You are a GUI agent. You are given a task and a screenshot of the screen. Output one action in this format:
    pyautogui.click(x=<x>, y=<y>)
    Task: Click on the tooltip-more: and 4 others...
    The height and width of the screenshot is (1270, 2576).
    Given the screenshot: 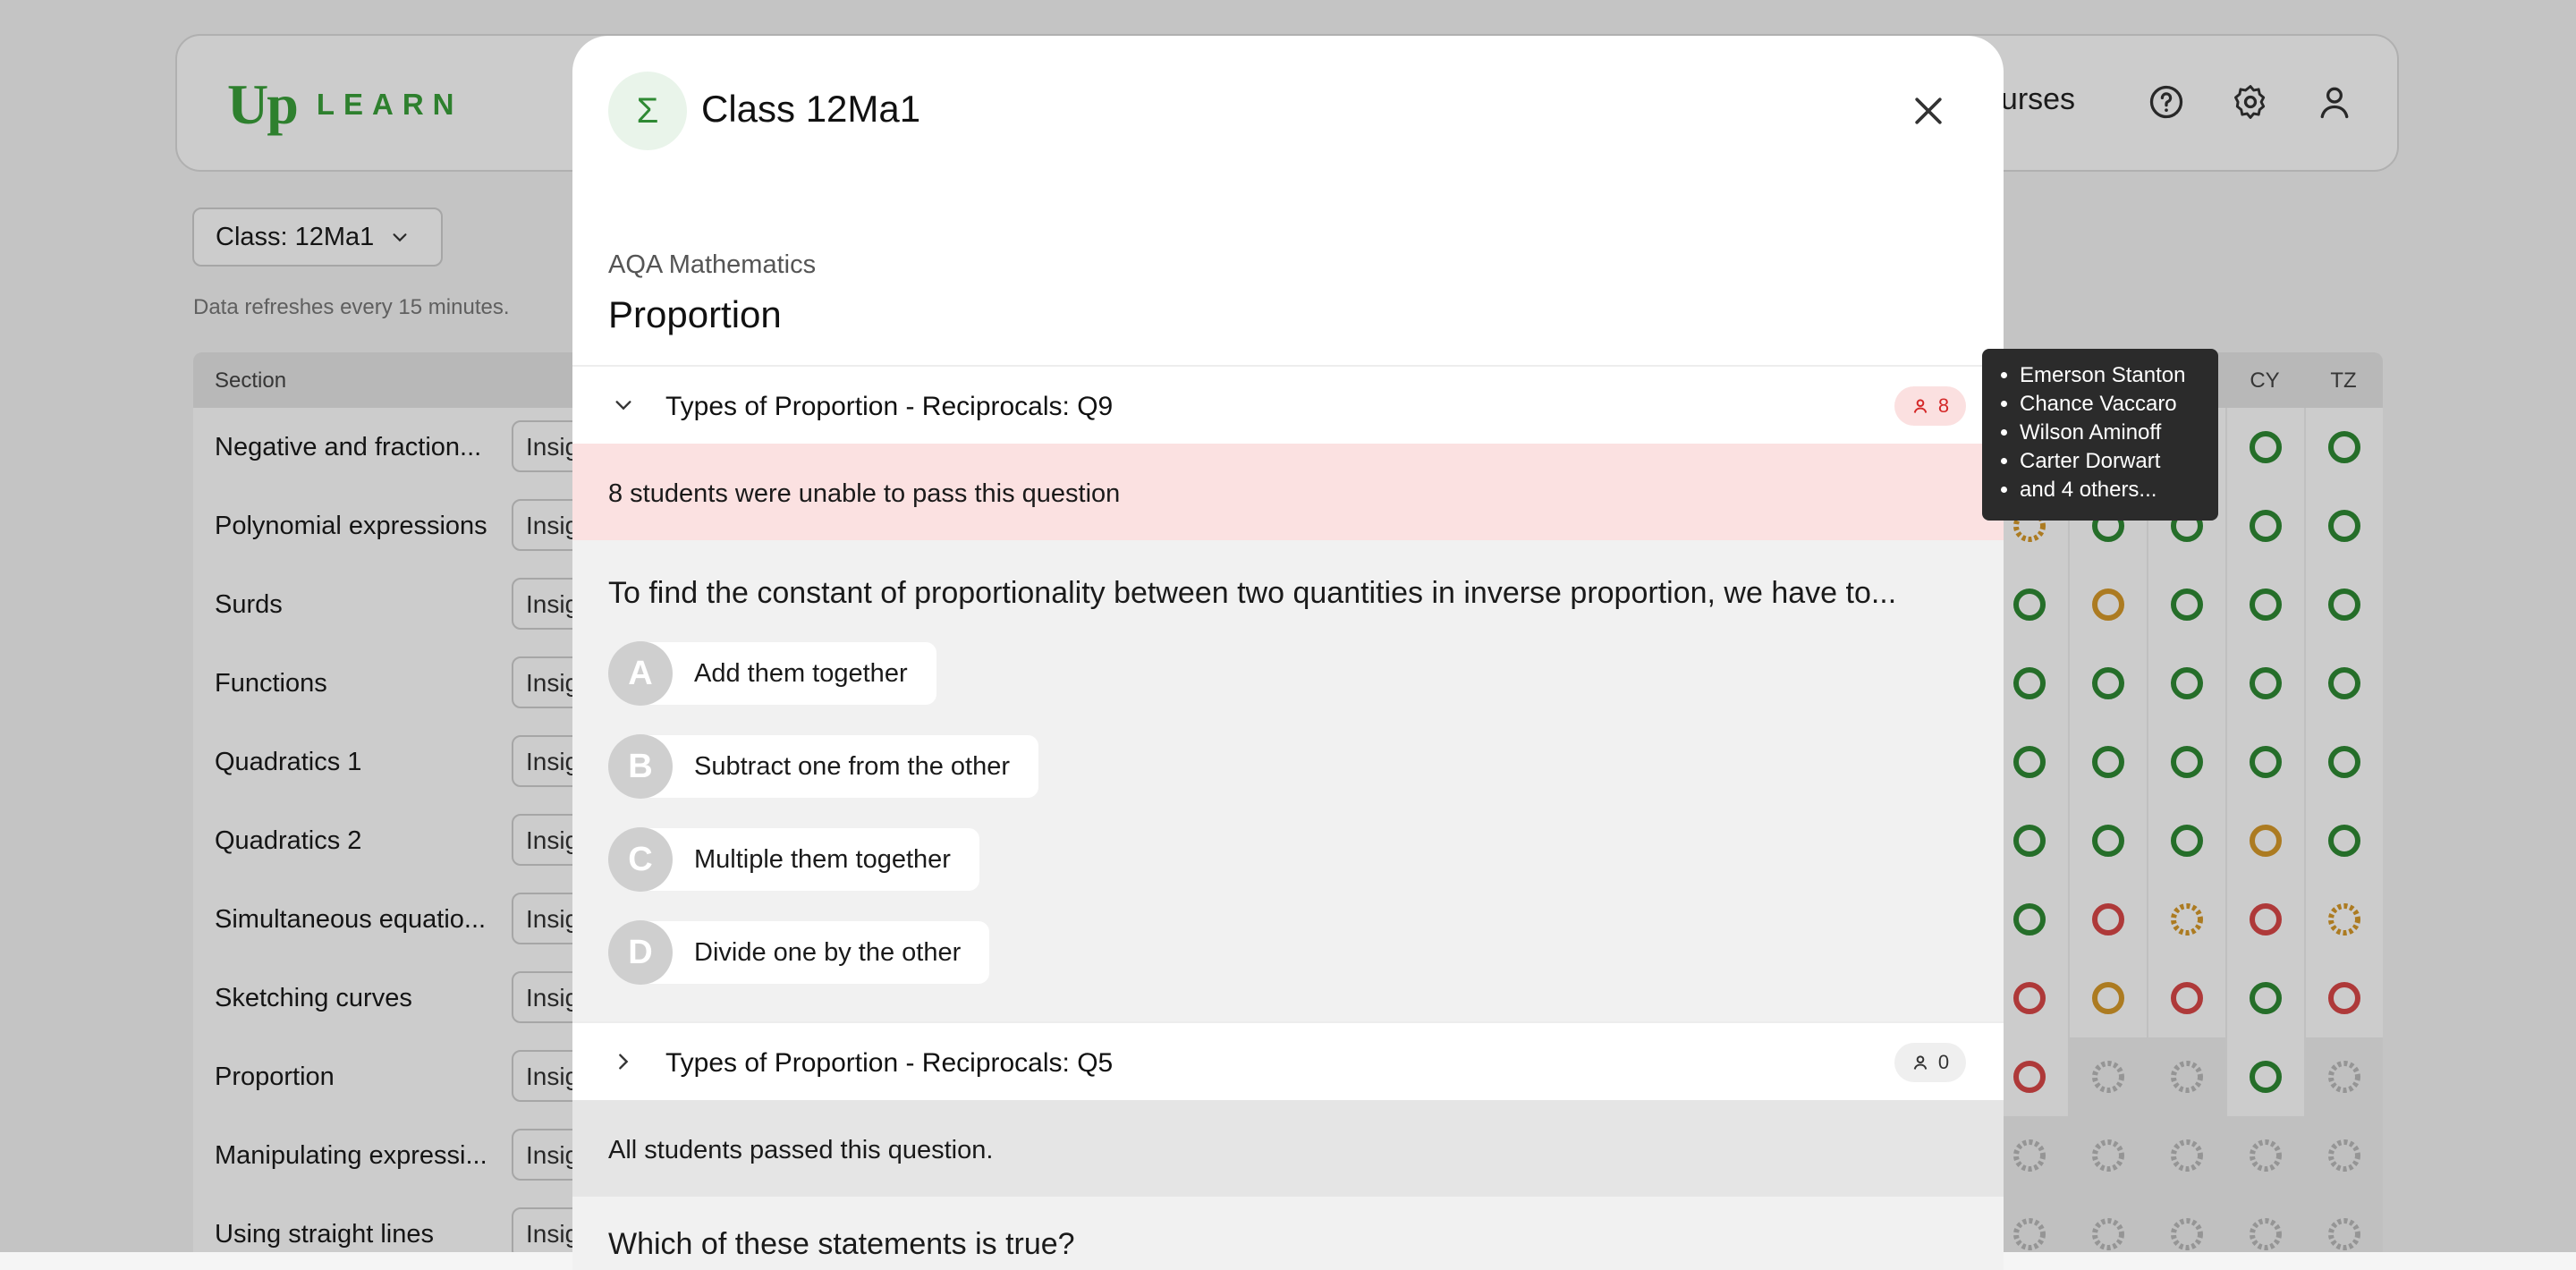 What is the action you would take?
    pyautogui.click(x=2112, y=490)
    